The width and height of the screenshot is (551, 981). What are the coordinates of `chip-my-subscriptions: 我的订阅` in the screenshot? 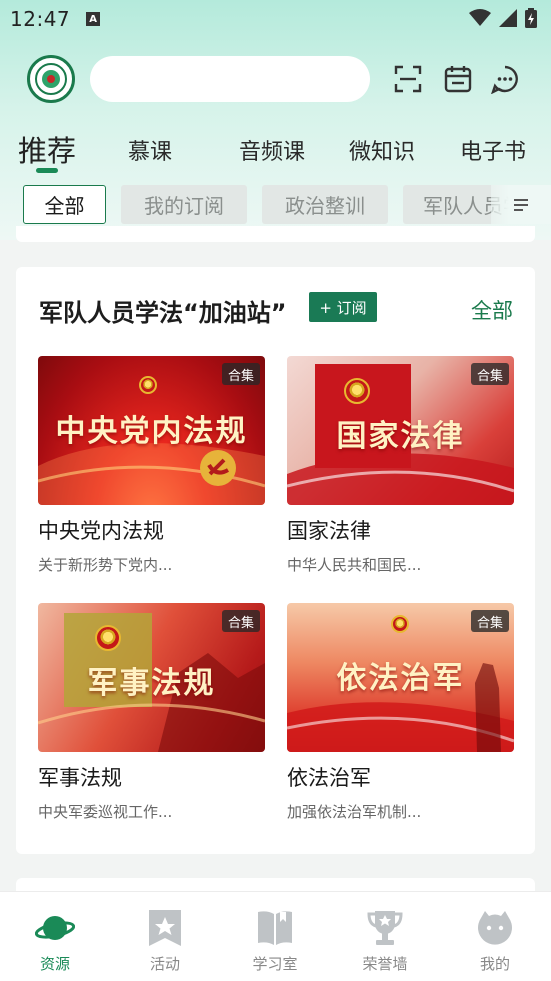 It's located at (184, 204).